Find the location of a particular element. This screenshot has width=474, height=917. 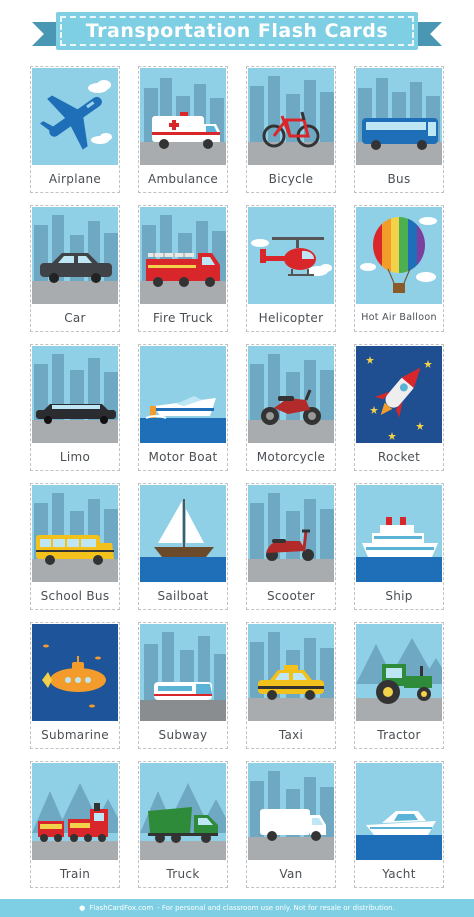

bus-illustration is located at coordinates (399, 116).